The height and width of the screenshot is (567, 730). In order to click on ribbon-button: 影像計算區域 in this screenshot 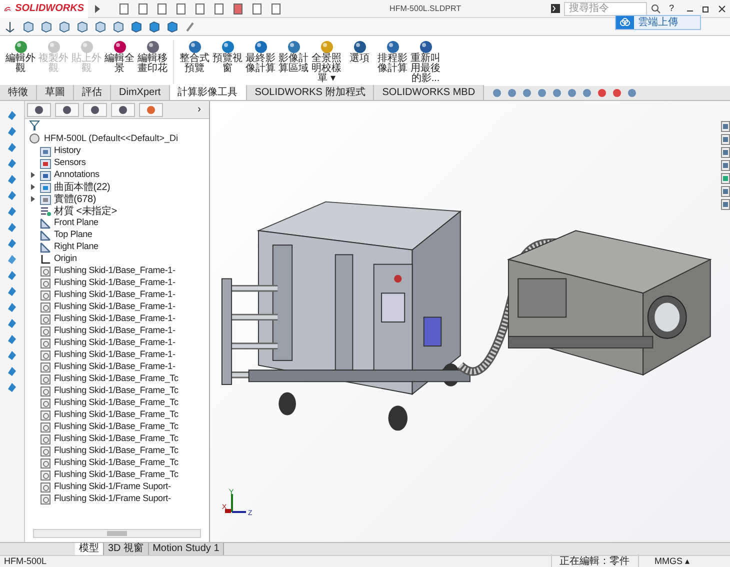, I will do `click(293, 57)`.